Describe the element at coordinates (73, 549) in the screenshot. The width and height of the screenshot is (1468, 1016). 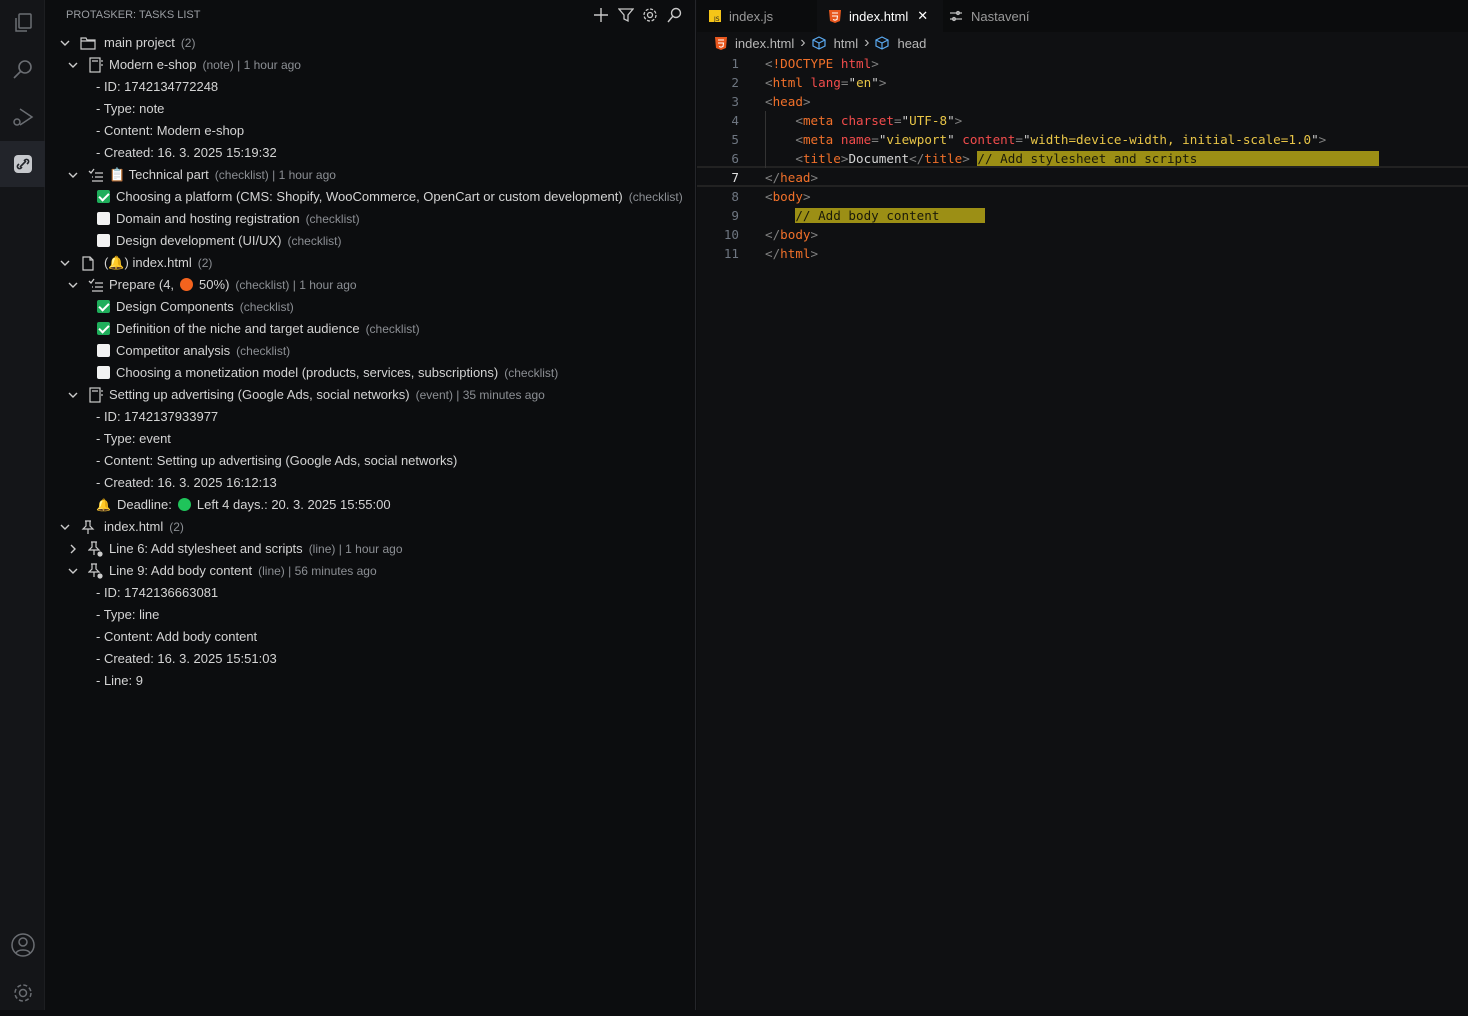
I see `chevron-right-icon` at that location.